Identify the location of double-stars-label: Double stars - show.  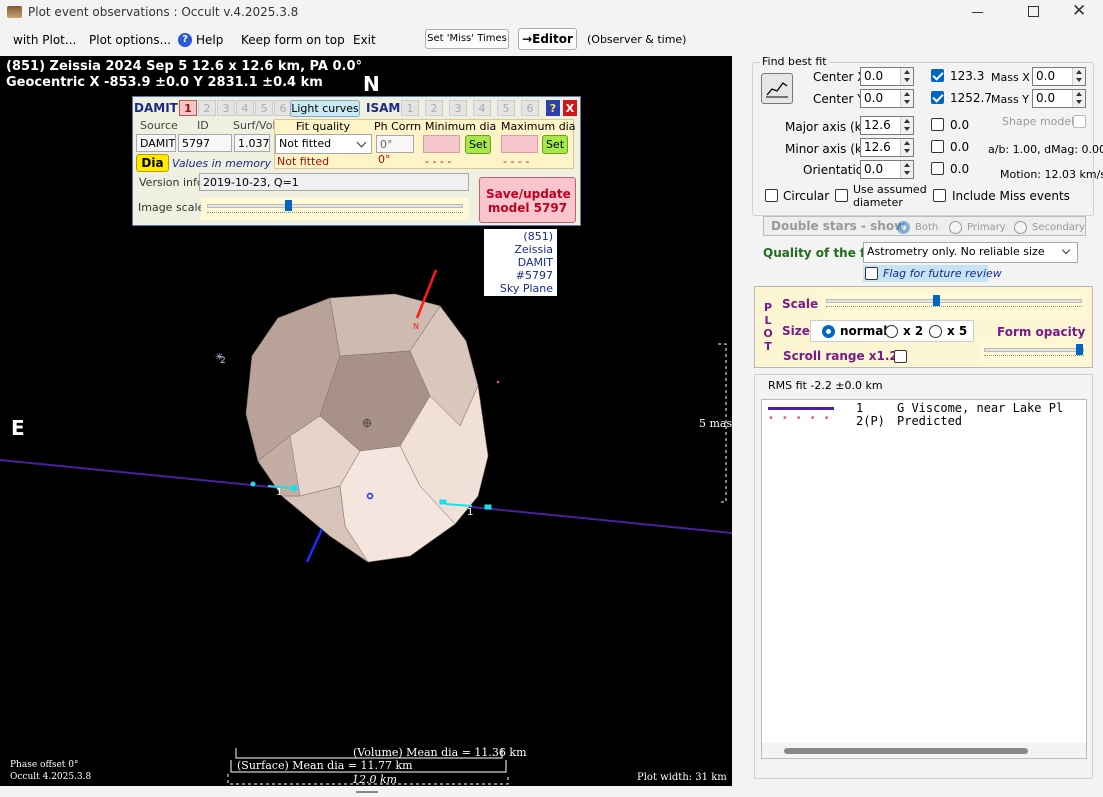
(838, 226).